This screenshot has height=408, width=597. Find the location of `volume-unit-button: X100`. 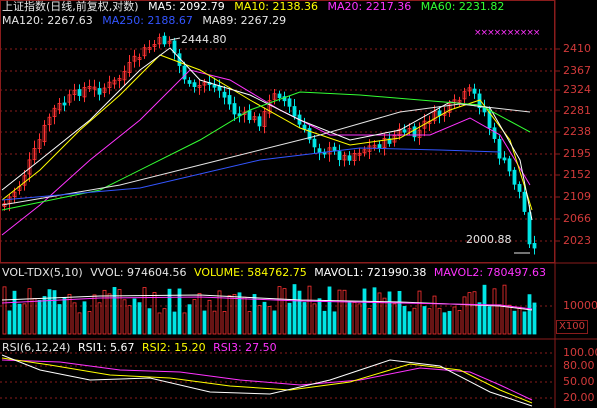

volume-unit-button: X100 is located at coordinates (572, 327).